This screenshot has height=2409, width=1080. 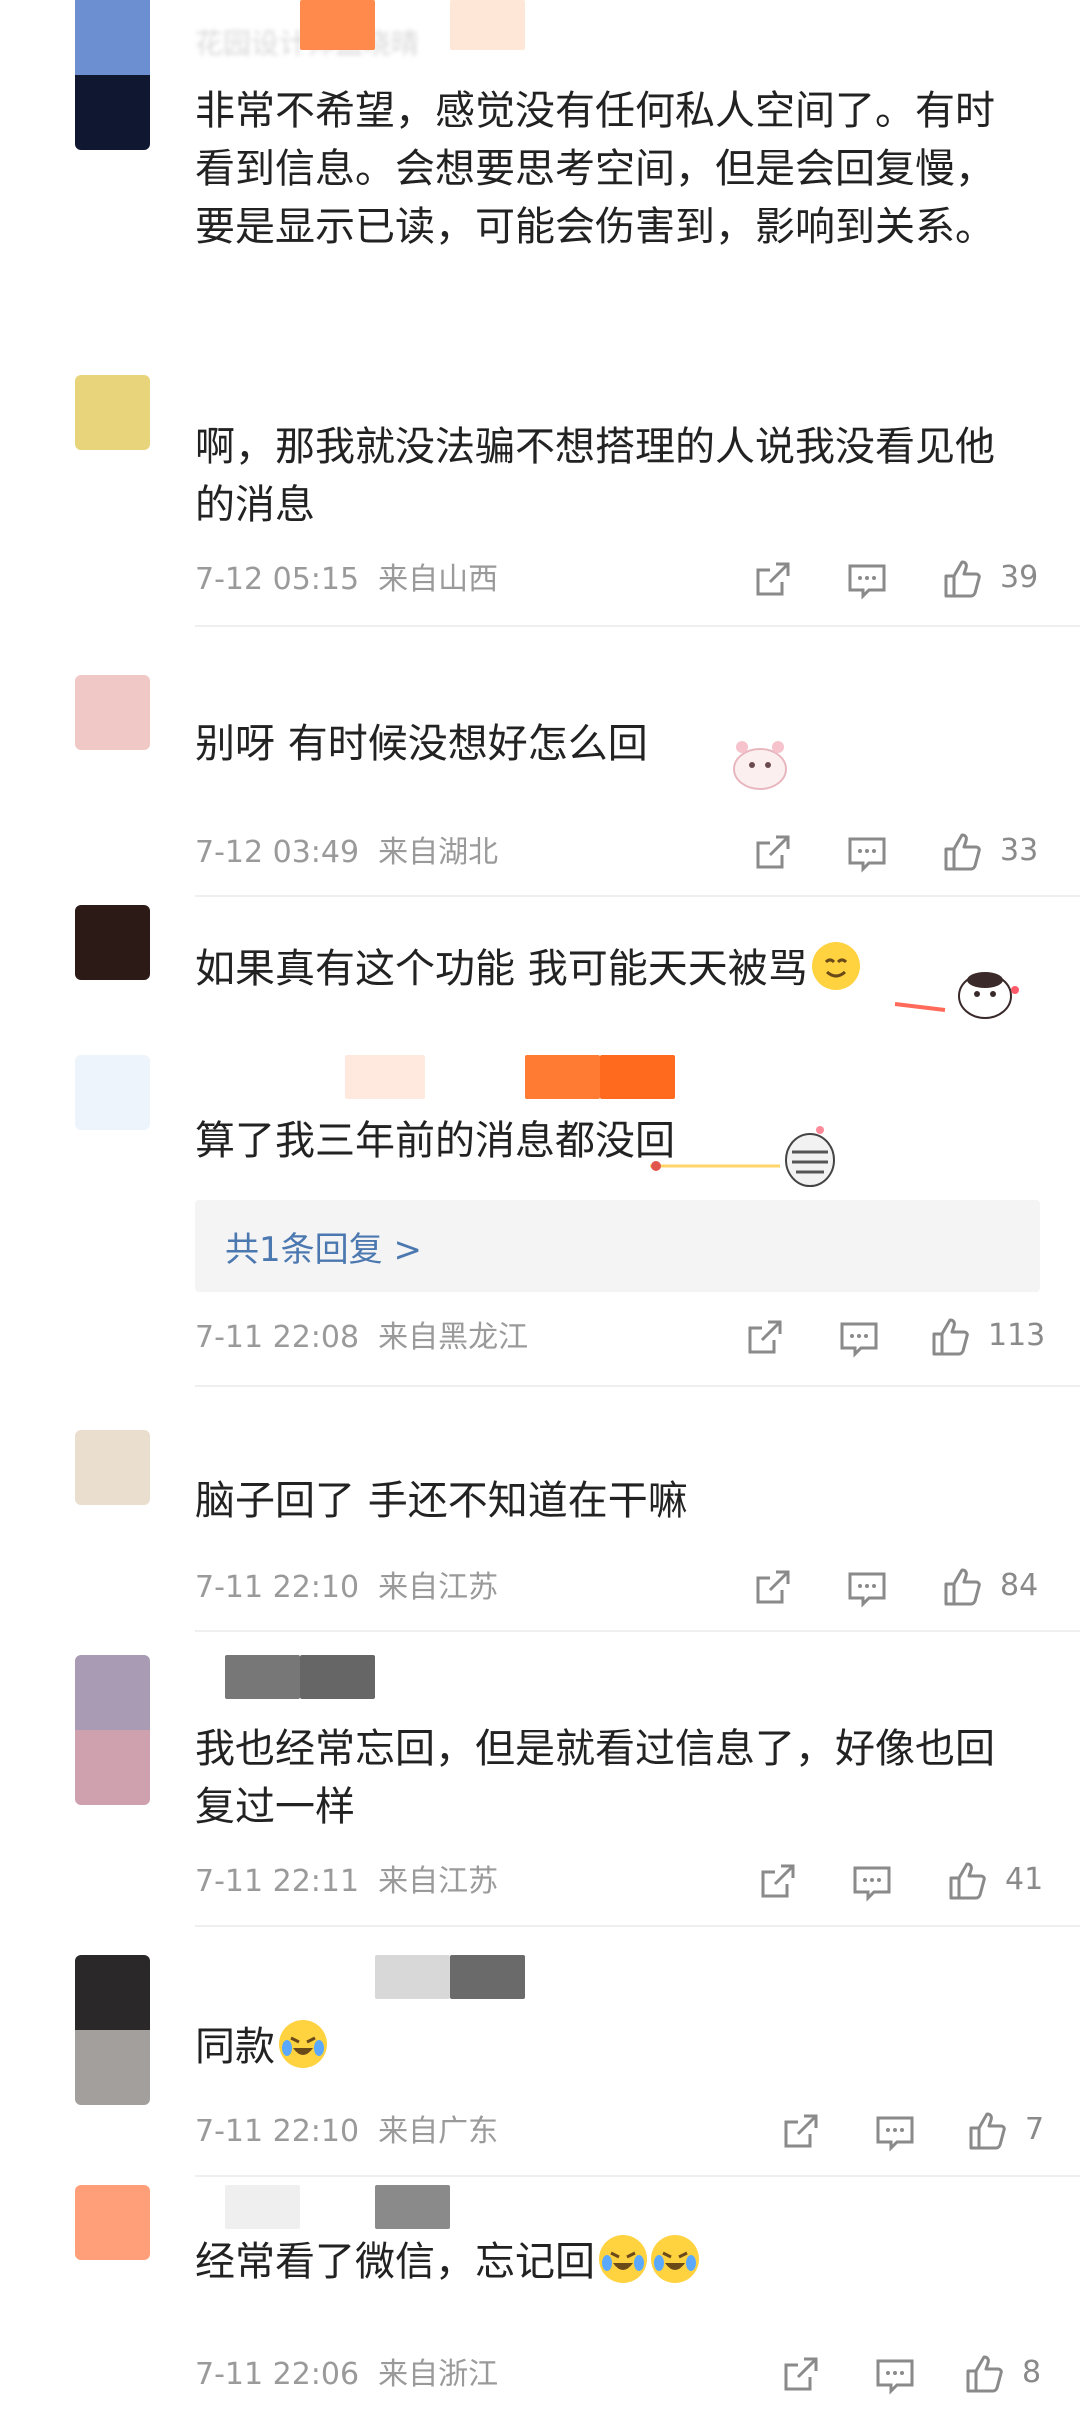 I want to click on view-replies-link: 共1条回复 >, so click(x=323, y=1246).